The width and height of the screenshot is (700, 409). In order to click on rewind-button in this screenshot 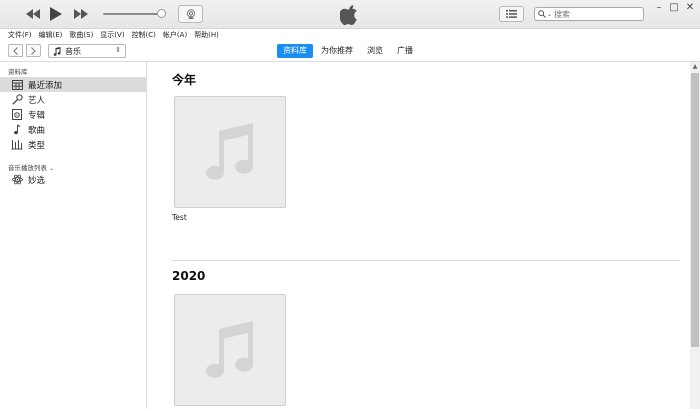, I will do `click(33, 14)`.